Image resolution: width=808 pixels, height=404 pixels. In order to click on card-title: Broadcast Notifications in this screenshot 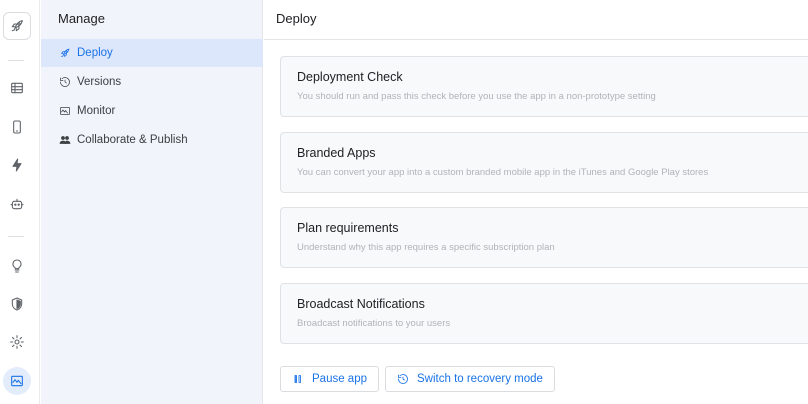, I will do `click(361, 304)`.